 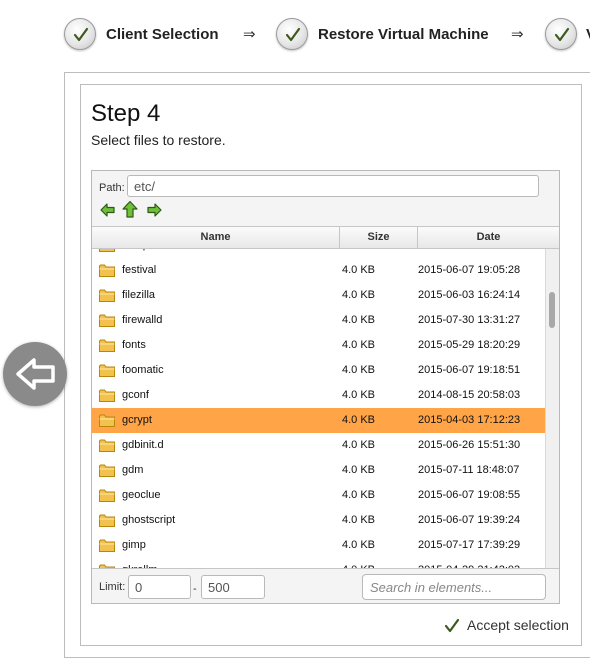 I want to click on file-name: gconf, so click(x=135, y=395).